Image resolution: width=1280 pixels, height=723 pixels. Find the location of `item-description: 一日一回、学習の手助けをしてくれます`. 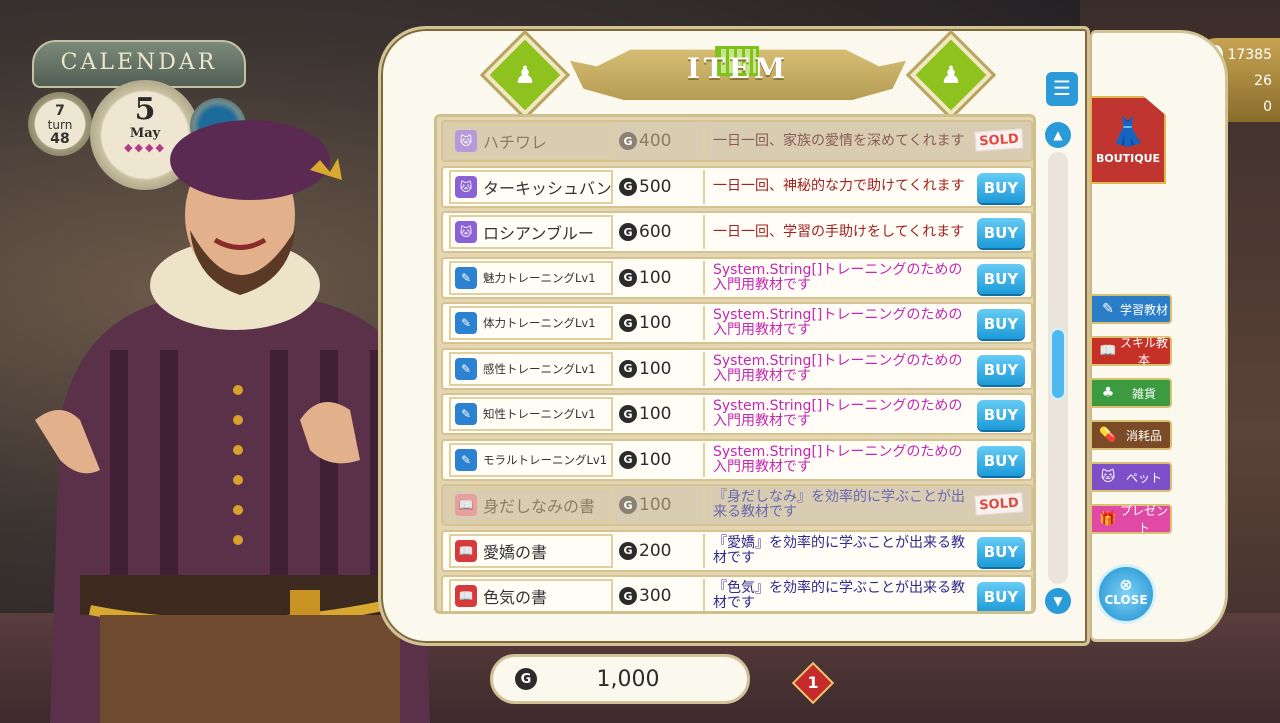

item-description: 一日一回、学習の手助けをしてくれます is located at coordinates (839, 231).